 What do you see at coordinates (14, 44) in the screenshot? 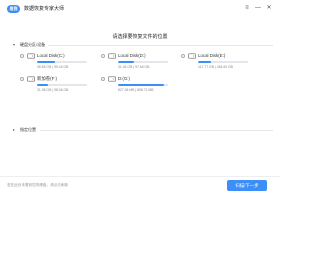
I see `chevron-down-icon: ▾` at bounding box center [14, 44].